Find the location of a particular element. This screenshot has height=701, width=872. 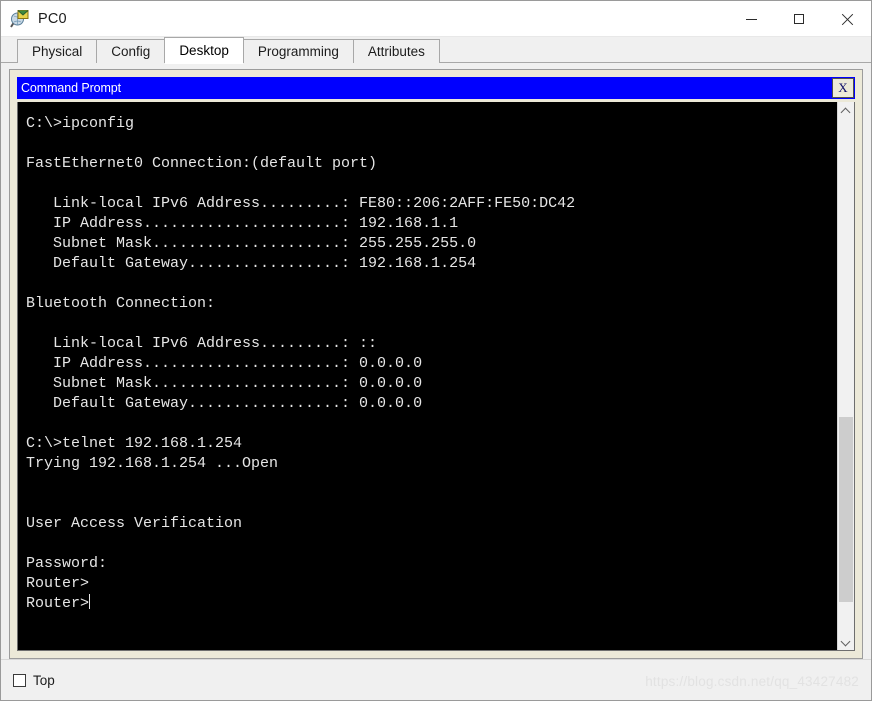

top-checkbox-label: Top is located at coordinates (44, 680).